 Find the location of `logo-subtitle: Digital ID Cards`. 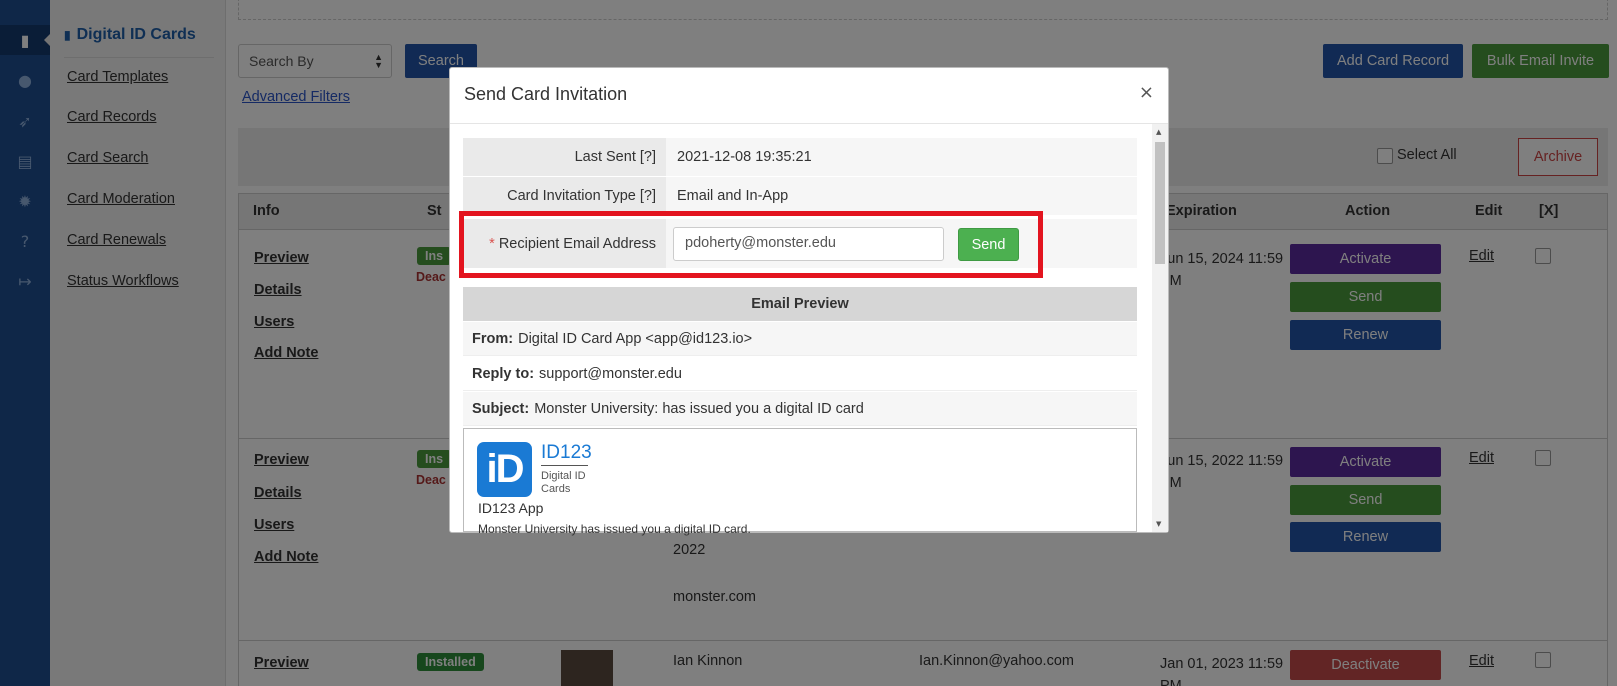

logo-subtitle: Digital ID Cards is located at coordinates (563, 482).